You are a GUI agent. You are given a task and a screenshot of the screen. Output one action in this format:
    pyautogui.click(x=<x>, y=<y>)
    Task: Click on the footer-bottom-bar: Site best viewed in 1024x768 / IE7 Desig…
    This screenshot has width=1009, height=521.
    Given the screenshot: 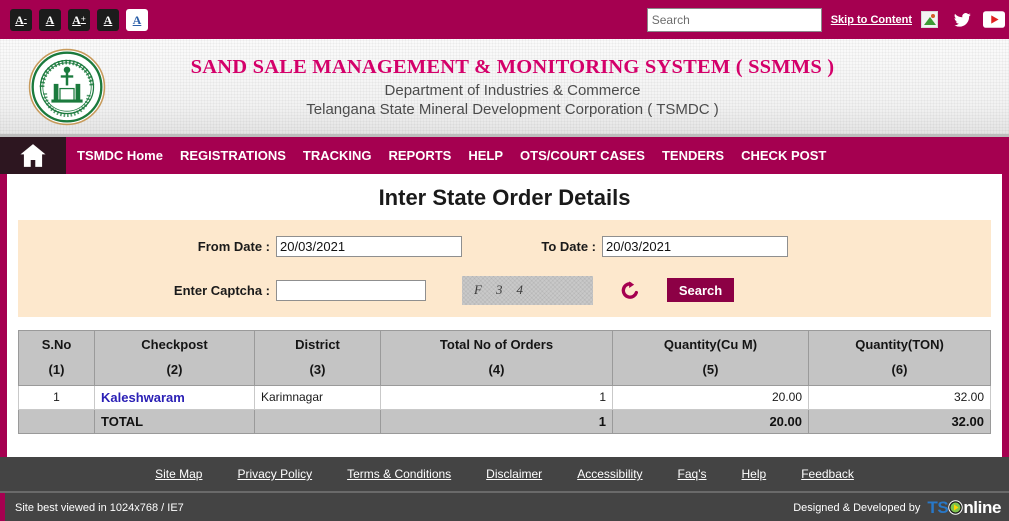 What is the action you would take?
    pyautogui.click(x=504, y=507)
    